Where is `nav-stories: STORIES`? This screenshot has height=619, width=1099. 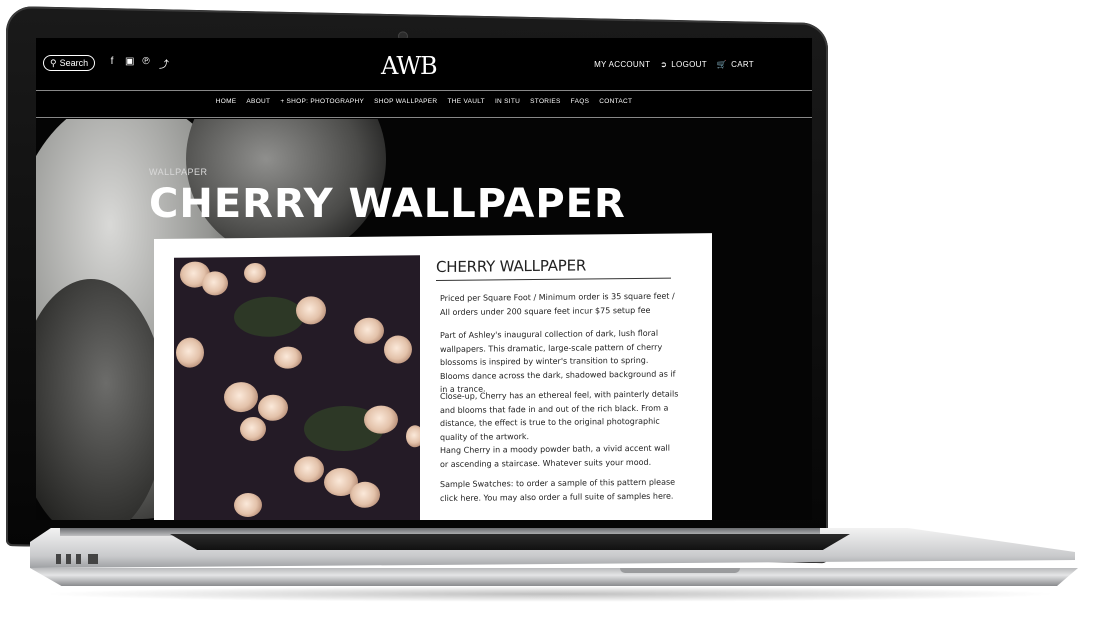
nav-stories: STORIES is located at coordinates (545, 101).